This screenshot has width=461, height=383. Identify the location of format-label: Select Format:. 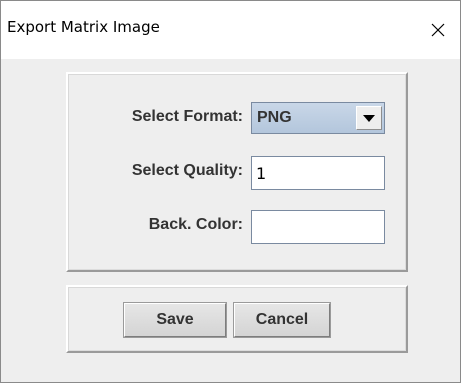
(187, 116).